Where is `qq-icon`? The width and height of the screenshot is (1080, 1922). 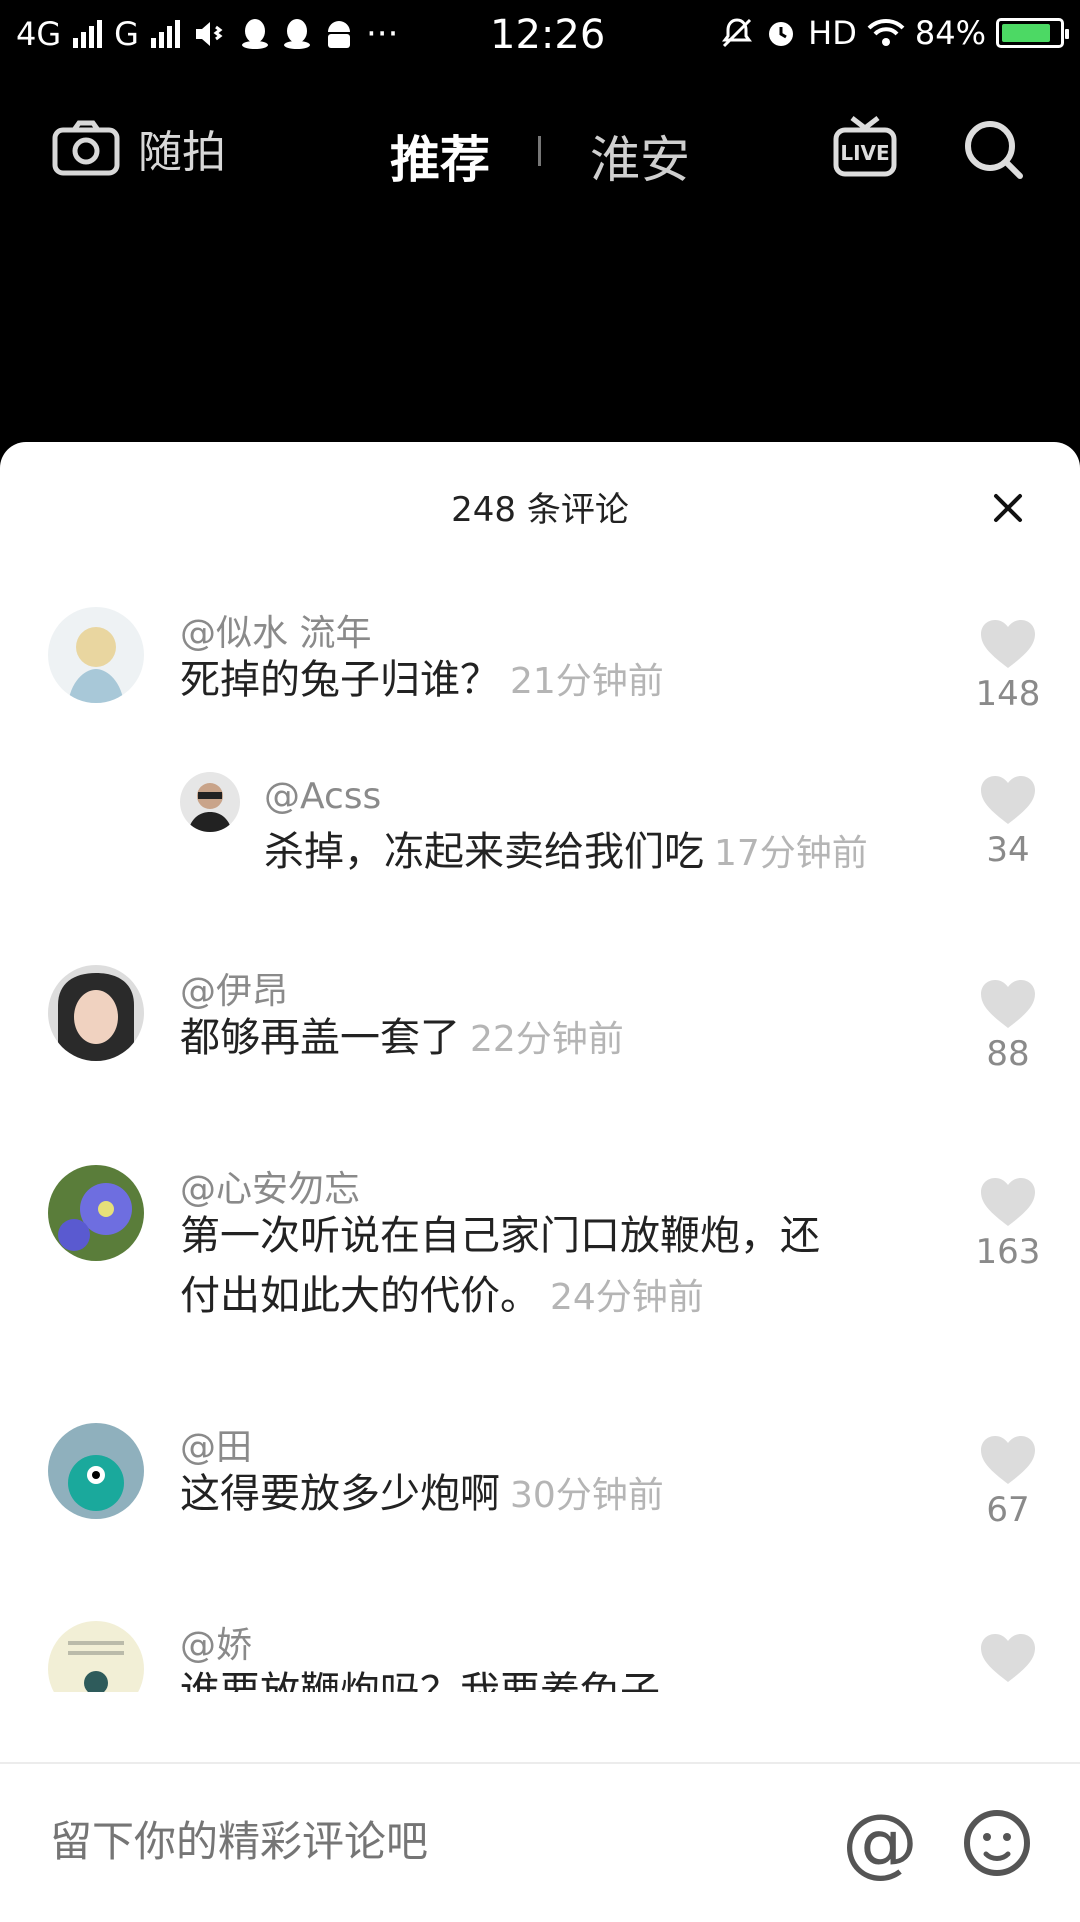 qq-icon is located at coordinates (254, 34).